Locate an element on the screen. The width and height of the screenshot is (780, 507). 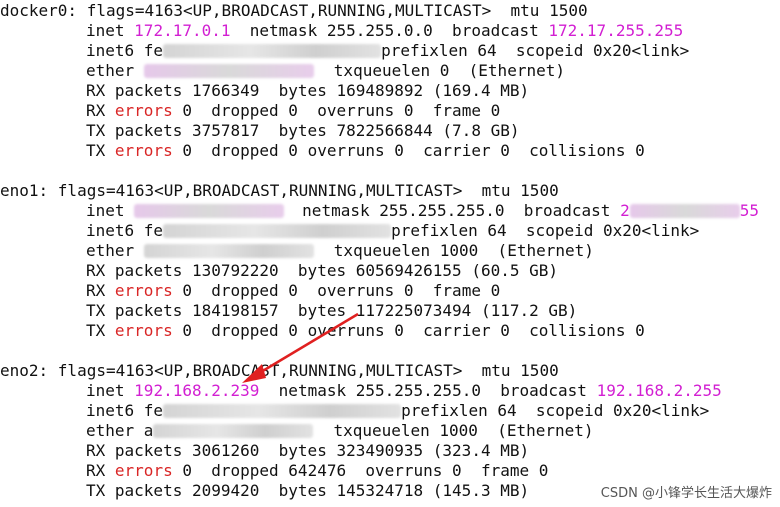
arrow-head is located at coordinates (254, 373).